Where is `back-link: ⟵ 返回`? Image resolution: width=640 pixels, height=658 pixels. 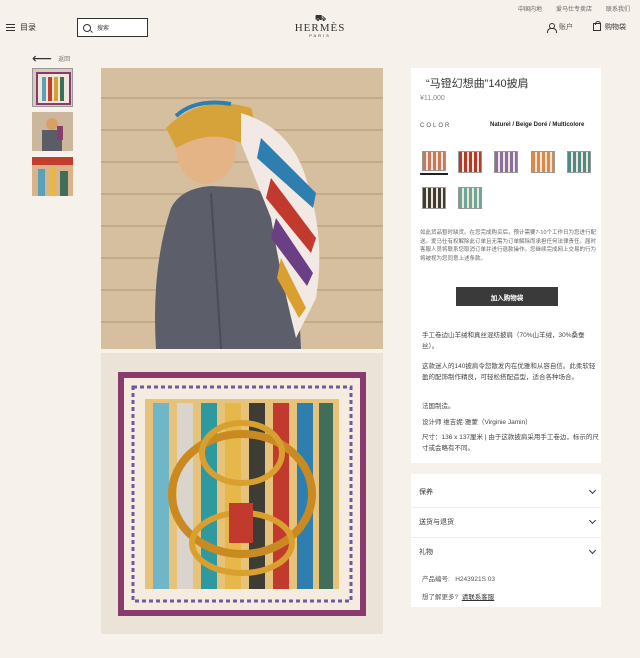
back-link: ⟵ 返回 is located at coordinates (51, 58).